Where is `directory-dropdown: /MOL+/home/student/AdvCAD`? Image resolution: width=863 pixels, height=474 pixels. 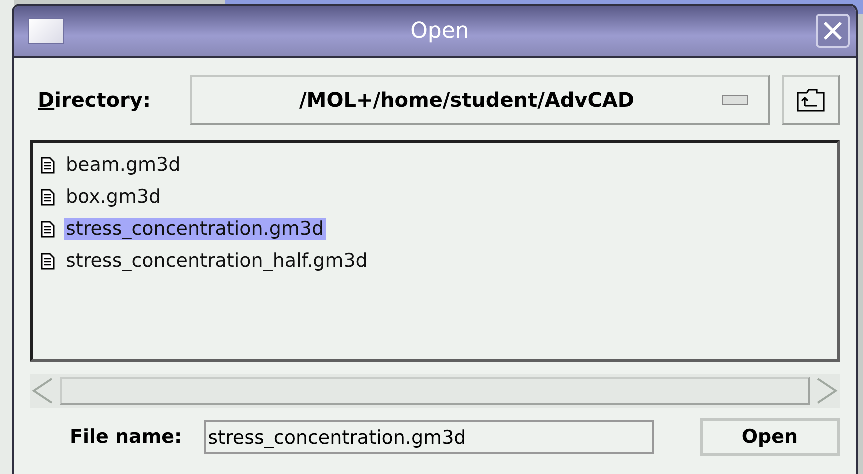 directory-dropdown: /MOL+/home/student/AdvCAD is located at coordinates (480, 100).